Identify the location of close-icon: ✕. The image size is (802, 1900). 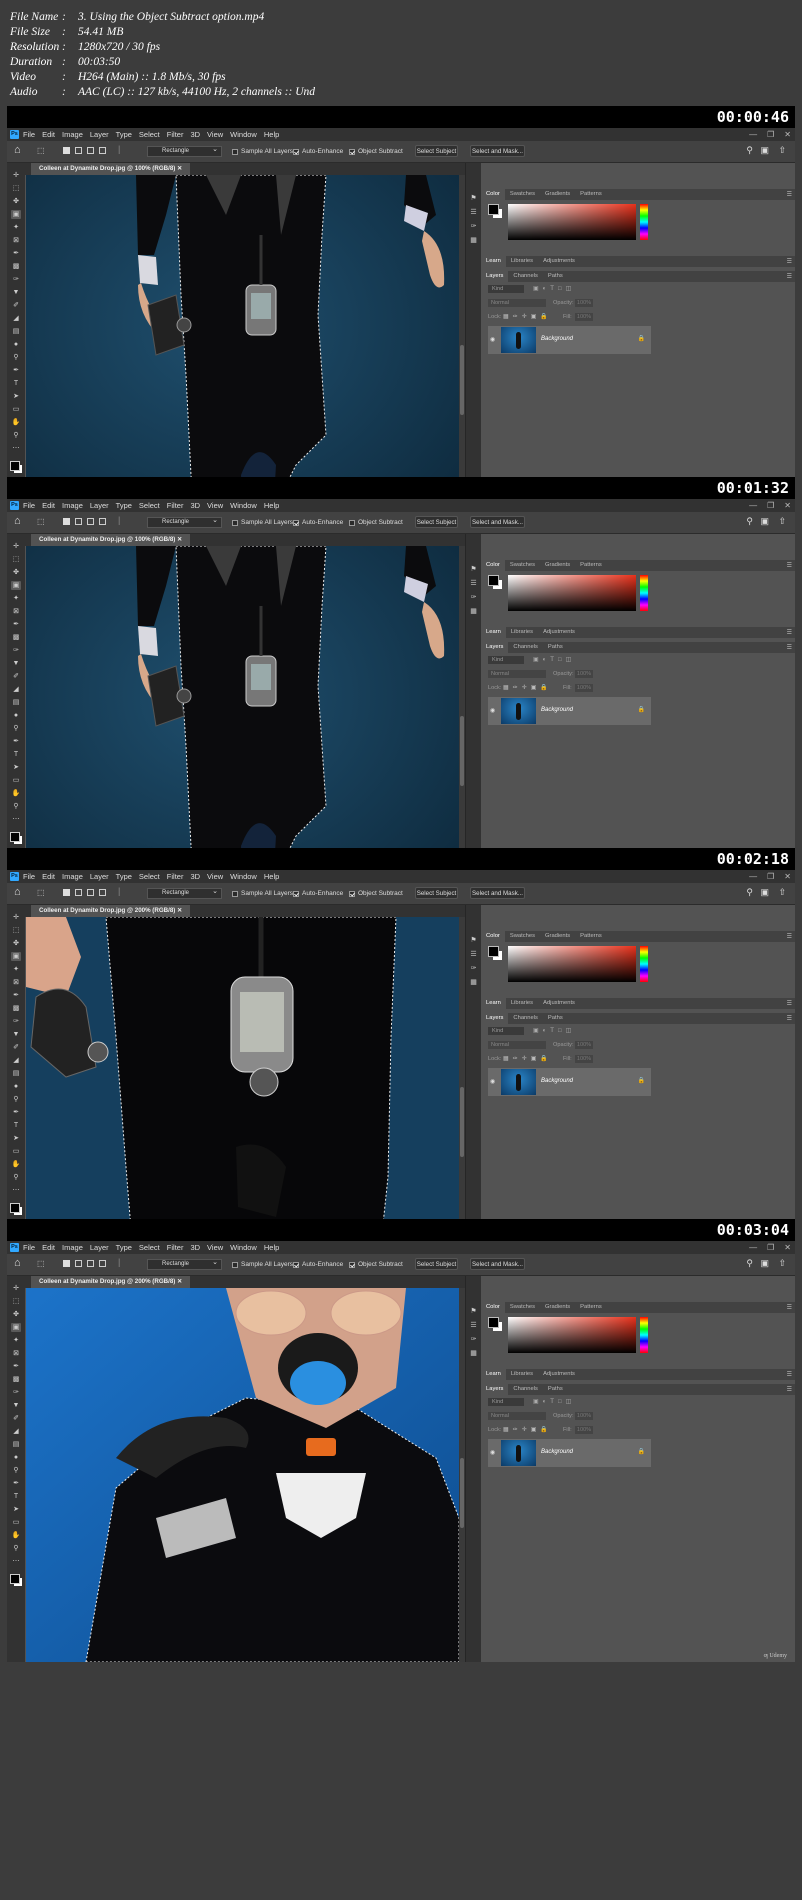
(787, 1247).